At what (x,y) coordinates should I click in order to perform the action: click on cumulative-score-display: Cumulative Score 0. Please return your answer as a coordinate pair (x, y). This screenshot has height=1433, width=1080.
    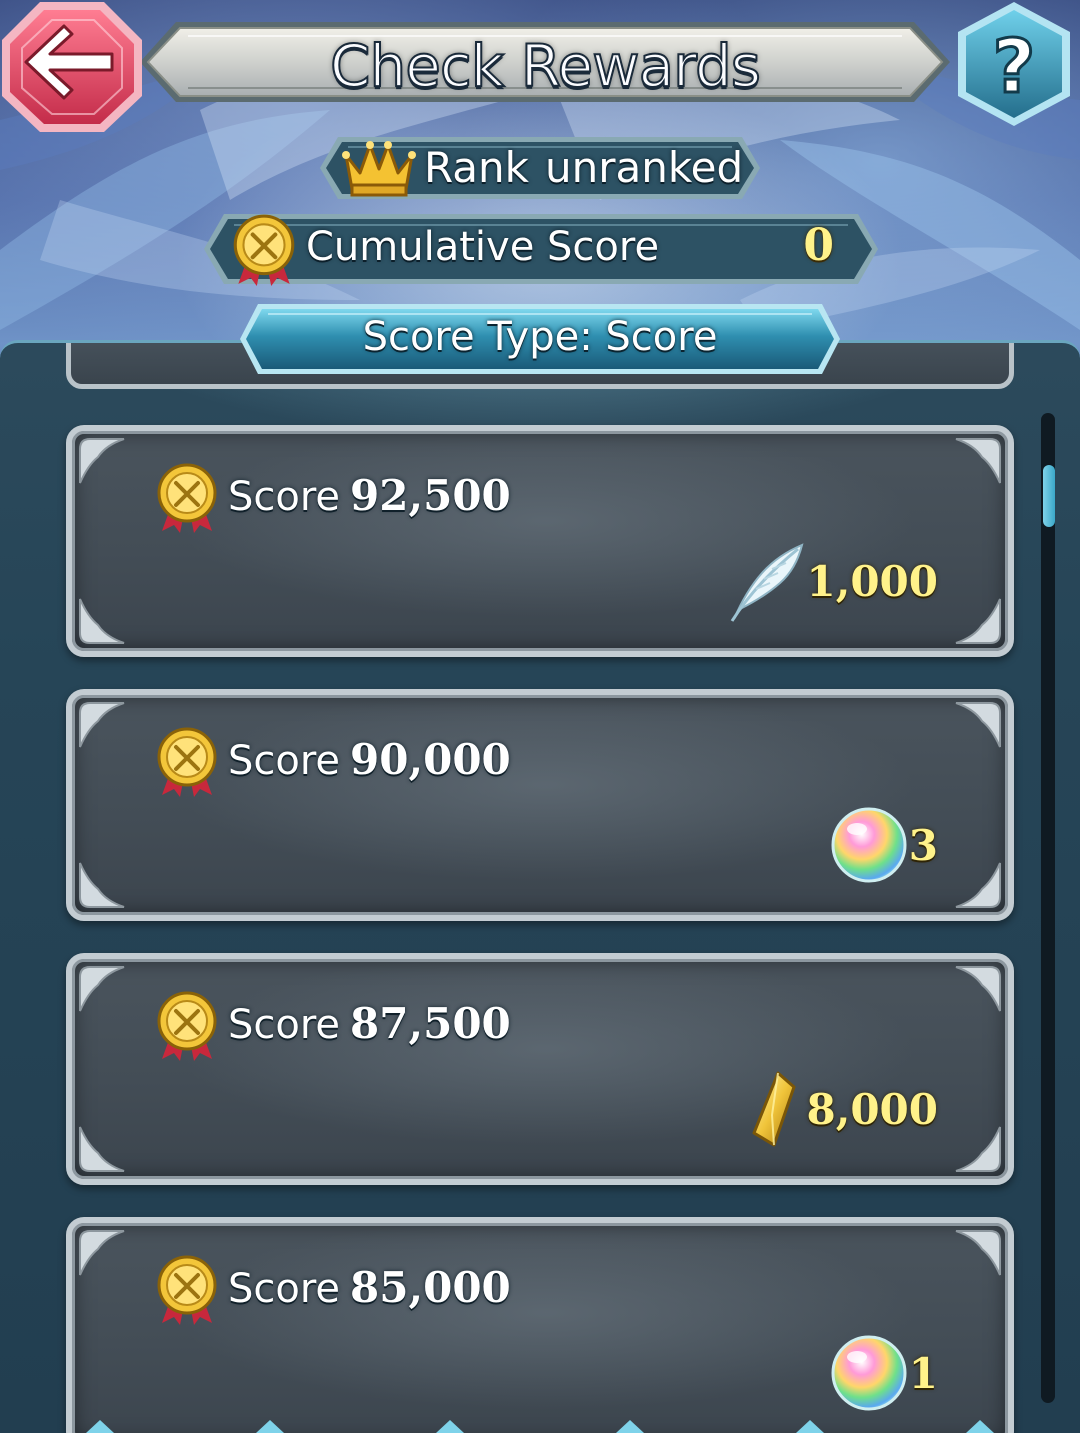
    Looking at the image, I should click on (541, 249).